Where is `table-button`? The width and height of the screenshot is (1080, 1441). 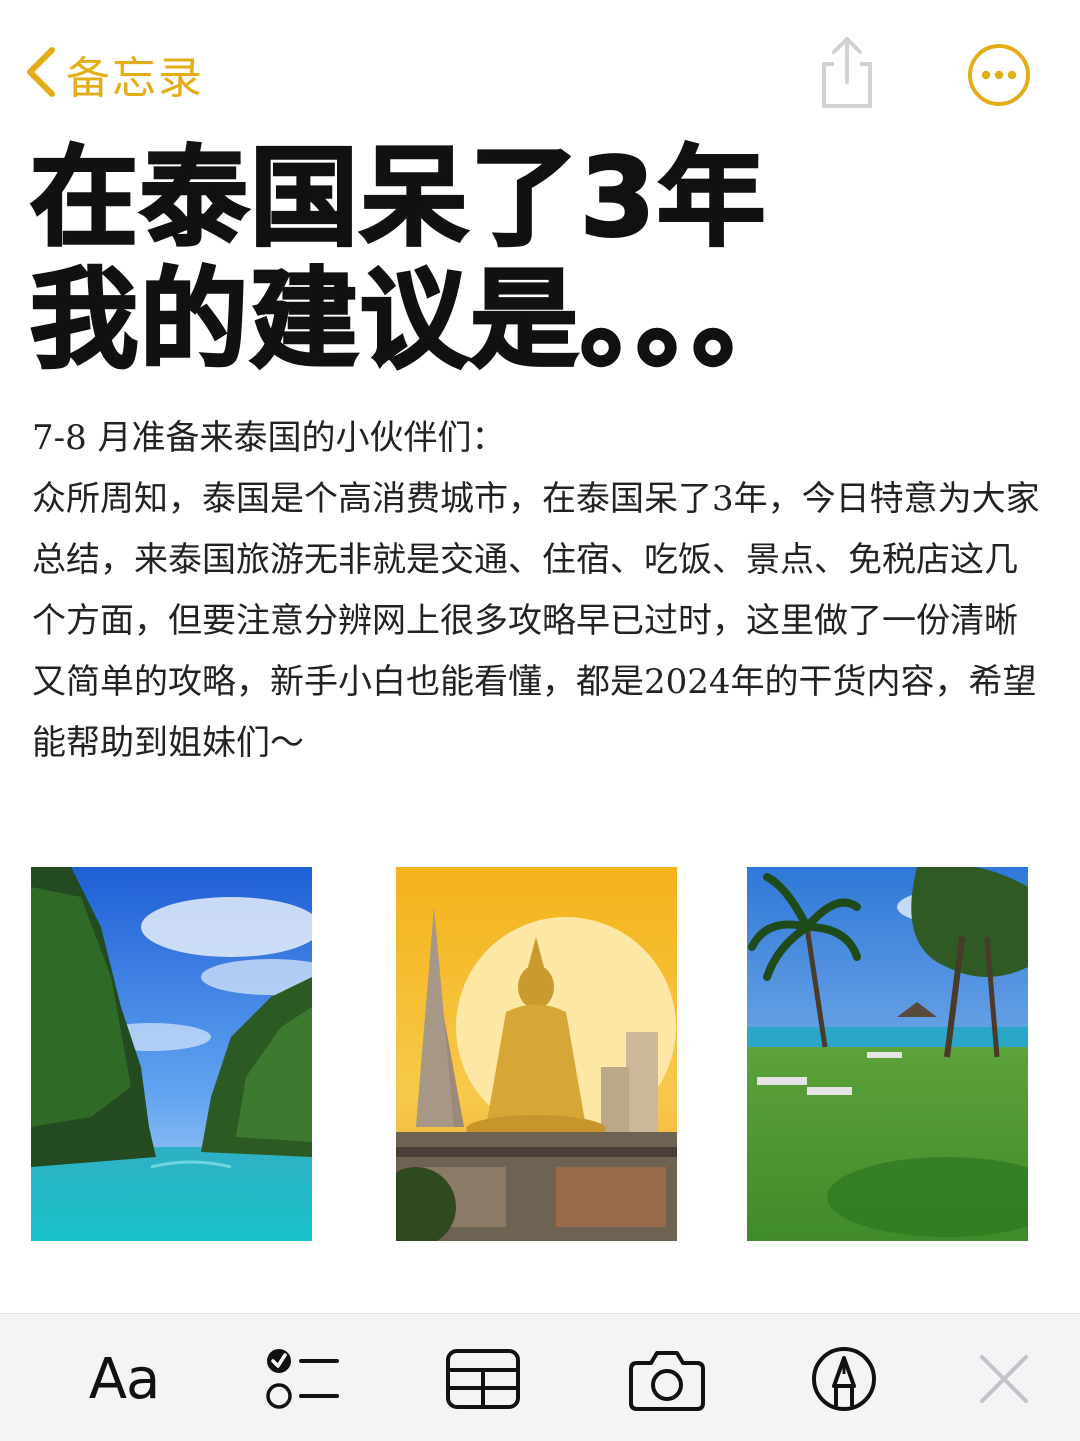 table-button is located at coordinates (483, 1379).